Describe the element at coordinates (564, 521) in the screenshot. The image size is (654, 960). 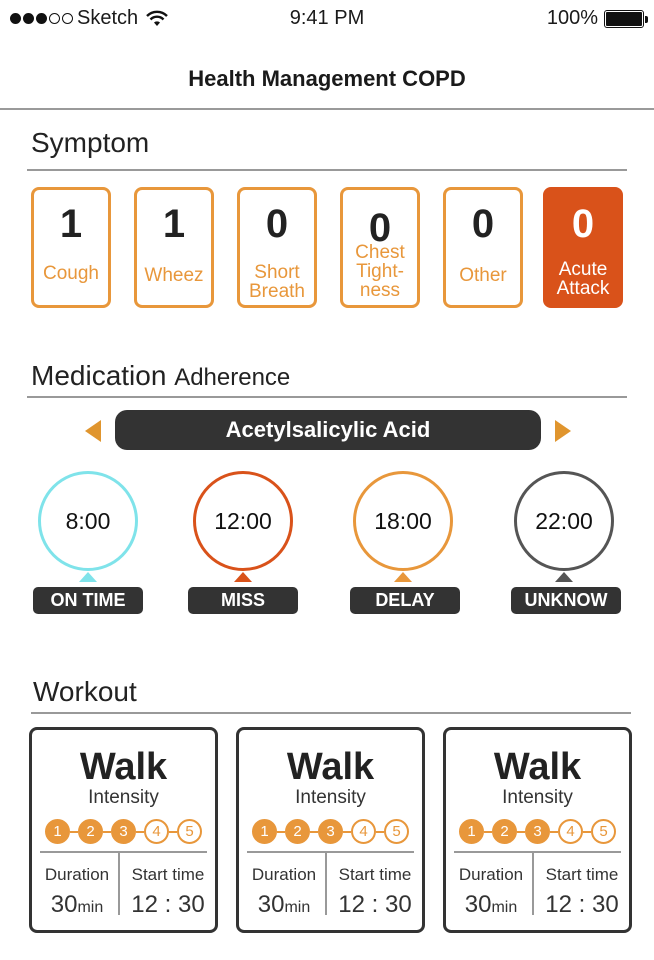
I see `dose-time-circle: 22:00` at that location.